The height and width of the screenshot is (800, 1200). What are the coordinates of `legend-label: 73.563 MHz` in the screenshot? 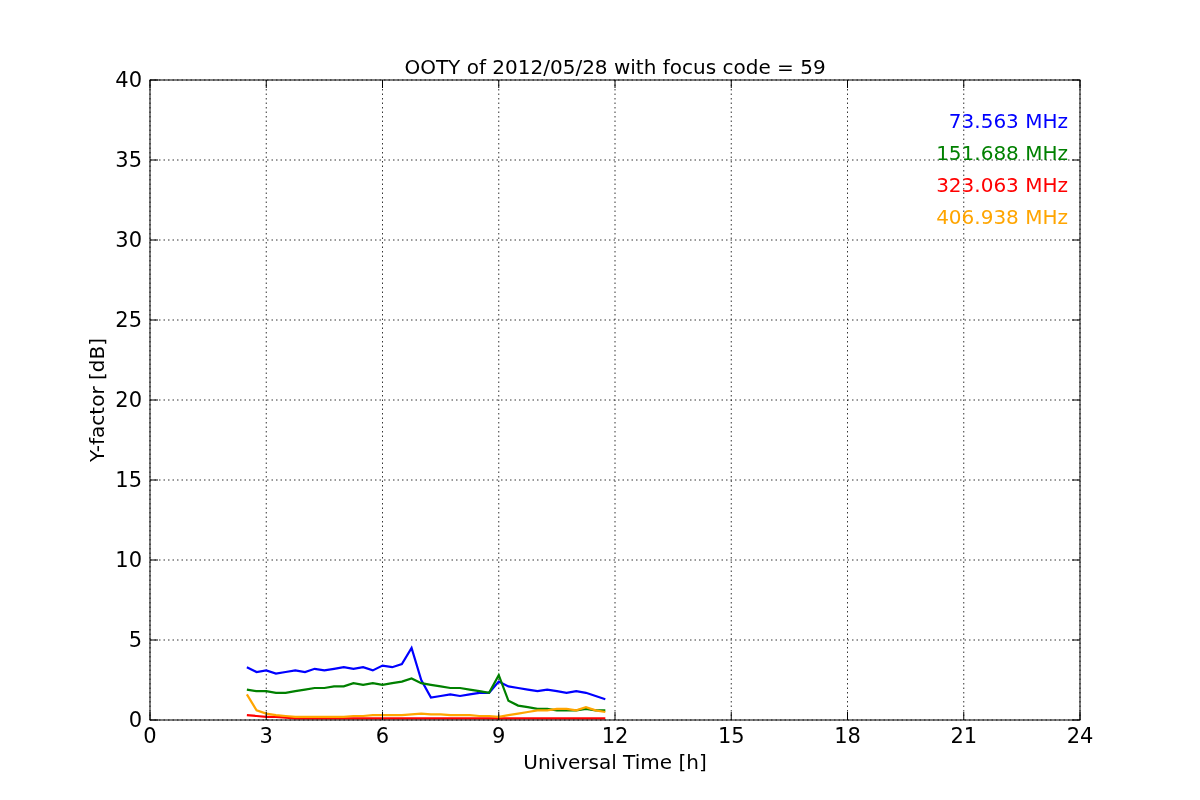 It's located at (1008, 121).